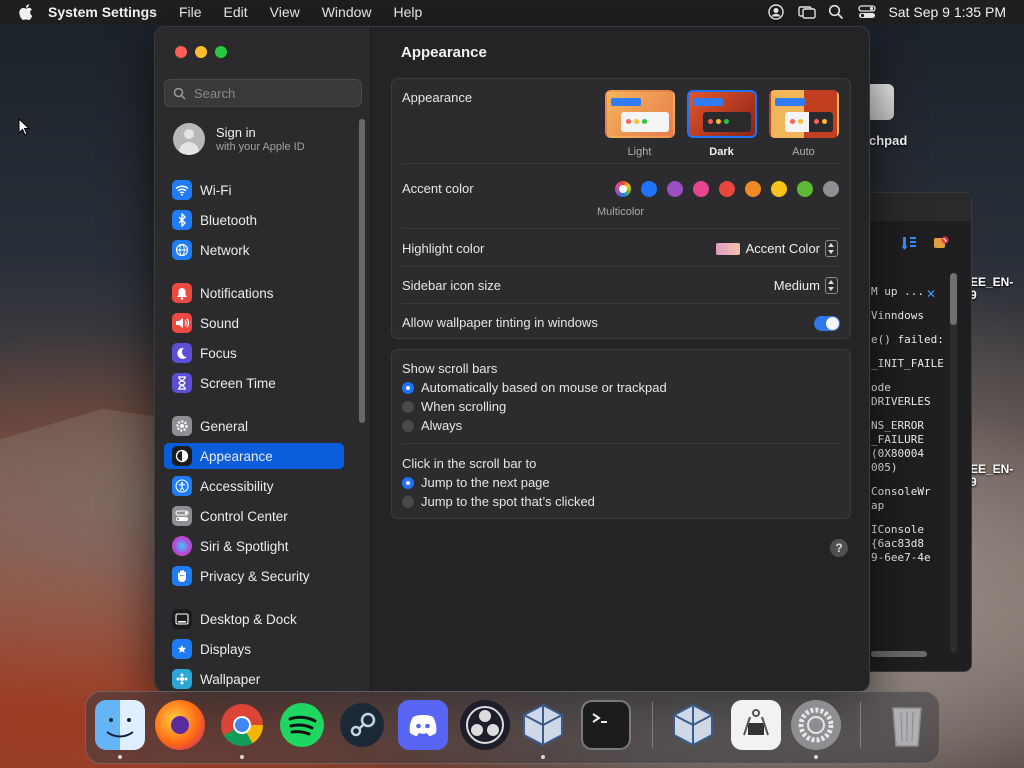  I want to click on log-line: ode DRIVERLES, so click(901, 394).